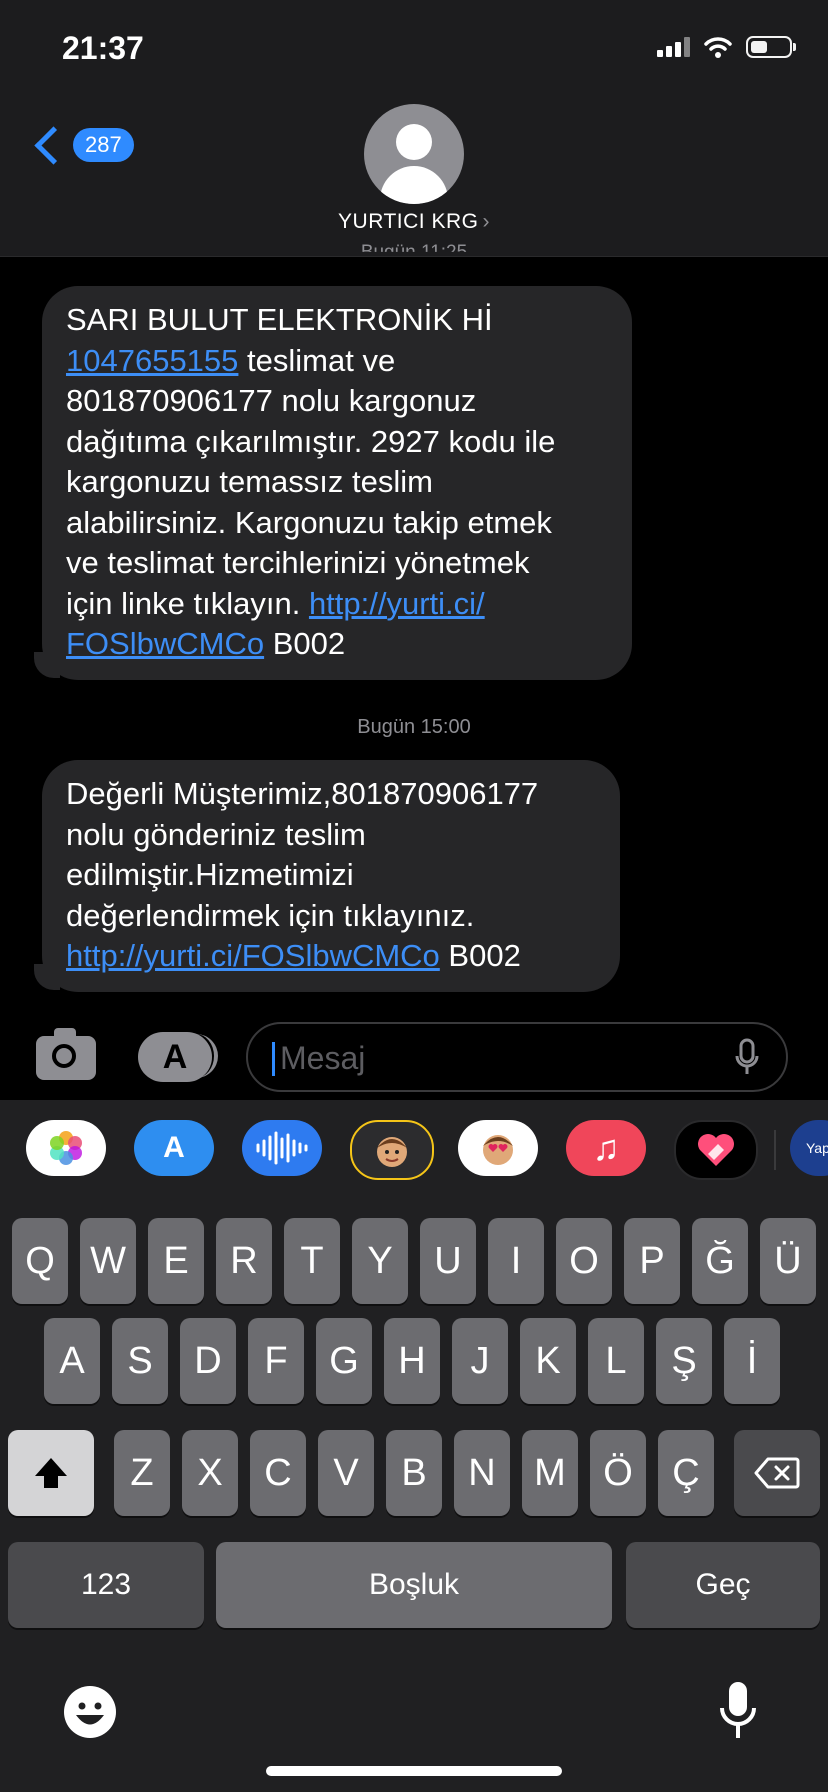  I want to click on back-button: 287, so click(82, 145).